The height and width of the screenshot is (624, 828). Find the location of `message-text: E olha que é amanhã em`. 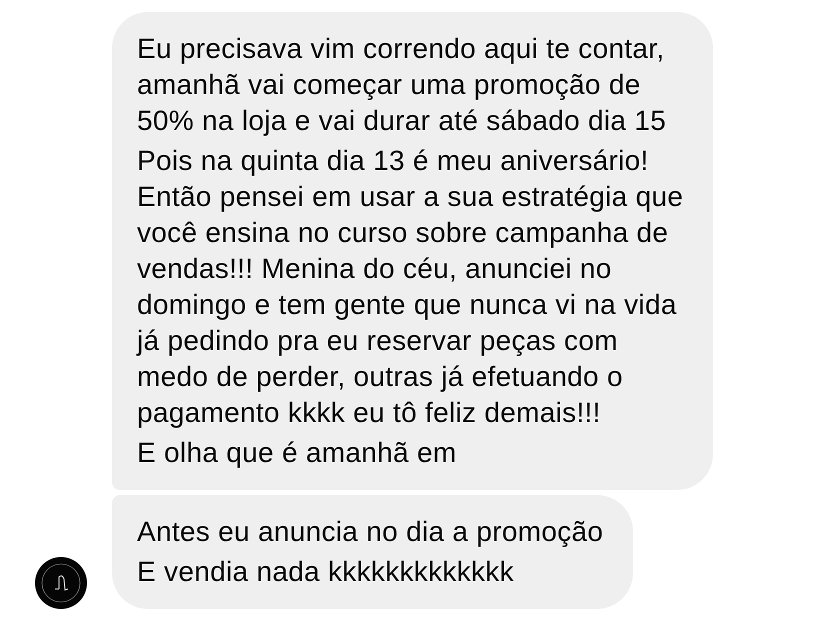

message-text: E olha que é amanhã em is located at coordinates (297, 453).